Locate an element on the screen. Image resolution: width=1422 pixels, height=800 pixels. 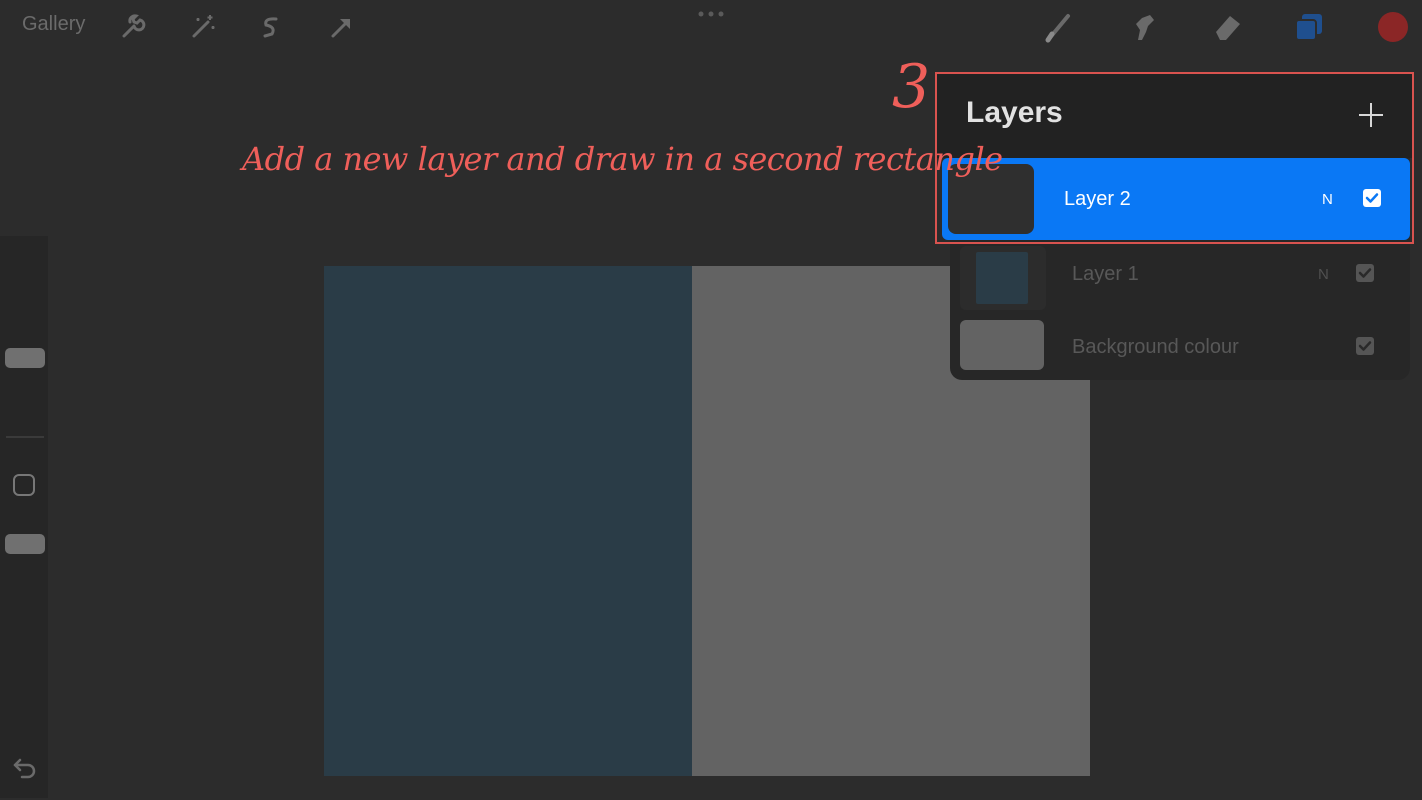
layer-row-layer-1: Layer 1 N is located at coordinates (1176, 276).